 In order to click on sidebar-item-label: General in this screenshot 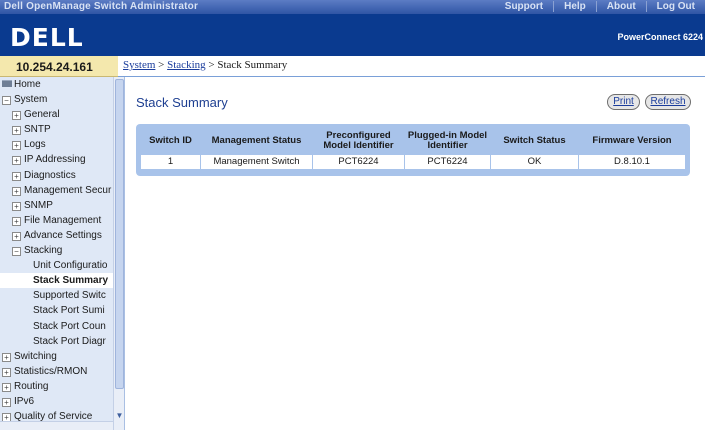, I will do `click(42, 115)`.